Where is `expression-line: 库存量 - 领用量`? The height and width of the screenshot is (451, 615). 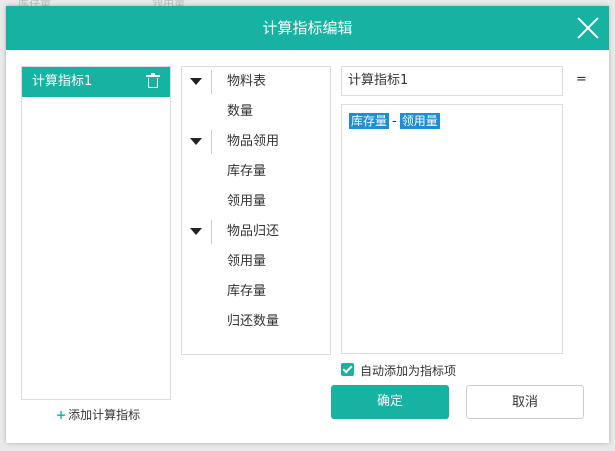
expression-line: 库存量 - 领用量 is located at coordinates (394, 121).